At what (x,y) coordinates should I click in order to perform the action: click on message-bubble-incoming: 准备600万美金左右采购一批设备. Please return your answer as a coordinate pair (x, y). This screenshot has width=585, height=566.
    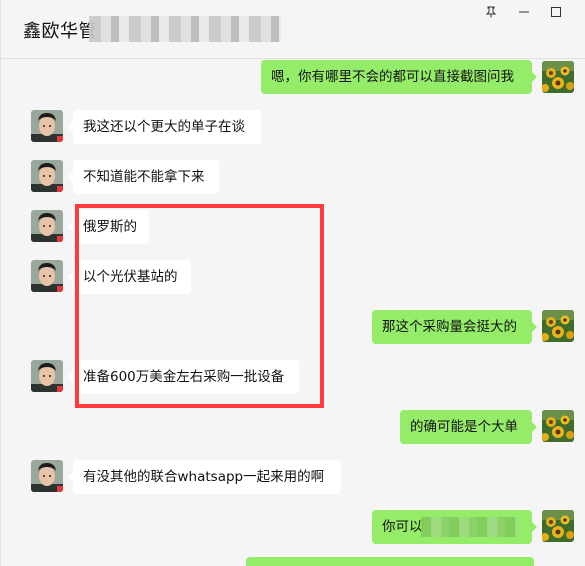
    Looking at the image, I should click on (183, 377).